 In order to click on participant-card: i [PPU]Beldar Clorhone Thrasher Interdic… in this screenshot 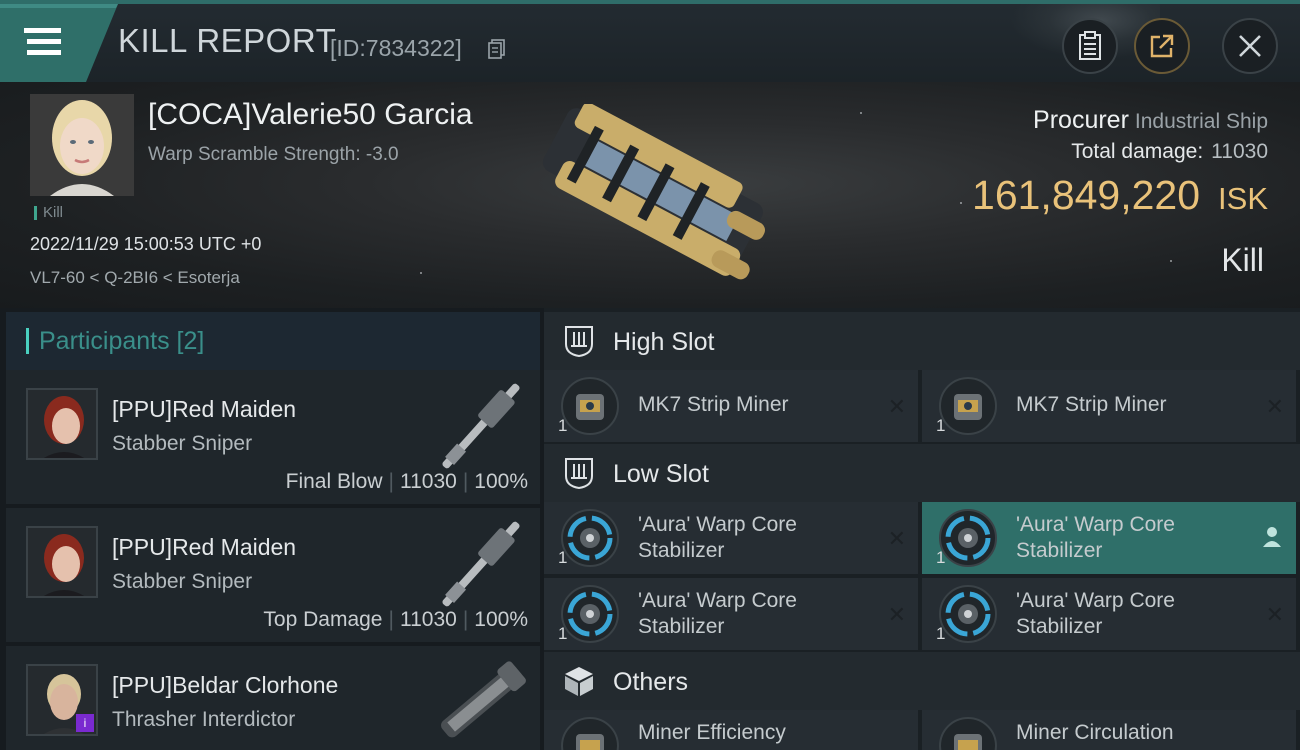, I will do `click(273, 698)`.